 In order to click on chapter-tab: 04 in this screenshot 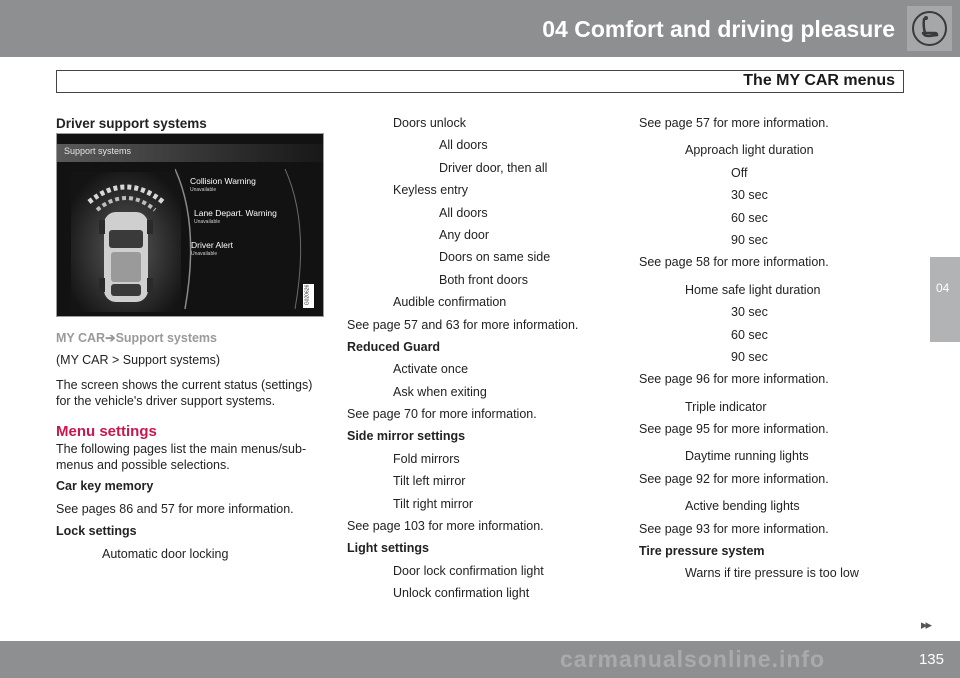, I will do `click(945, 299)`.